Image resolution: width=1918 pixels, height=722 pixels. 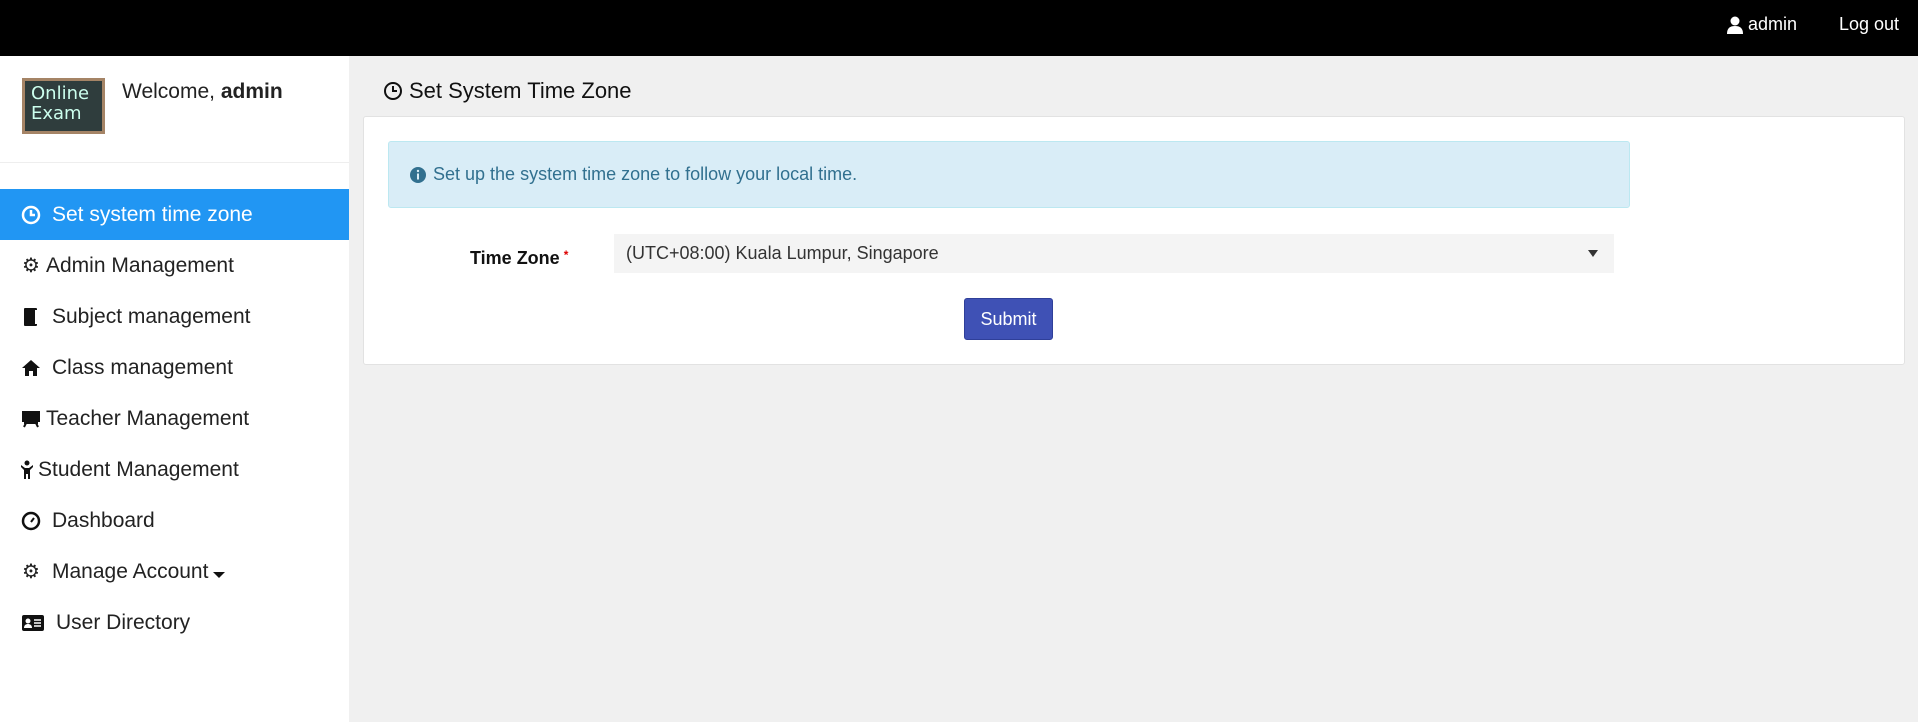 I want to click on sidebar-item-student-management: Student Management, so click(x=174, y=469).